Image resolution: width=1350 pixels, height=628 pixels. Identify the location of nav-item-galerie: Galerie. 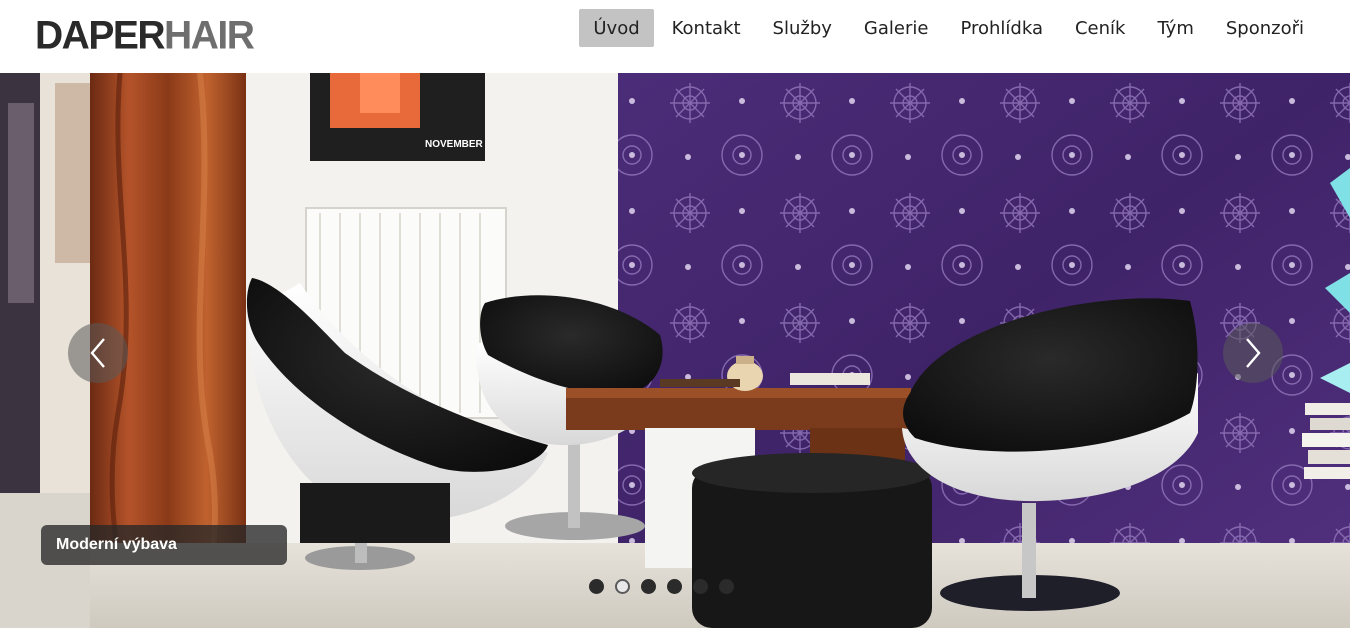
(896, 28).